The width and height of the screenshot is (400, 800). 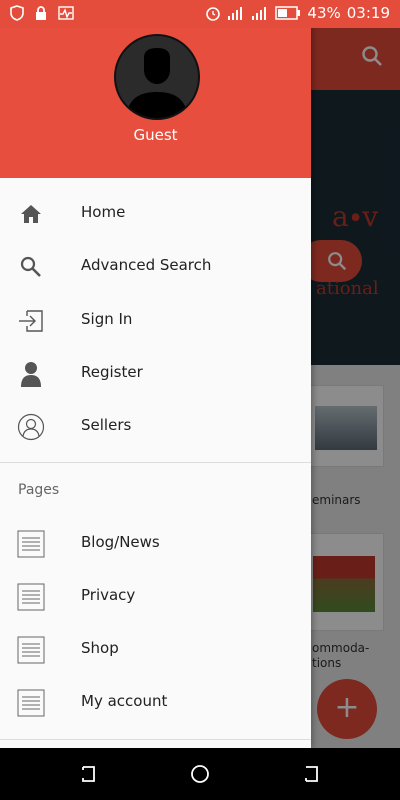 What do you see at coordinates (100, 648) in the screenshot?
I see `menu-item-label: Shop` at bounding box center [100, 648].